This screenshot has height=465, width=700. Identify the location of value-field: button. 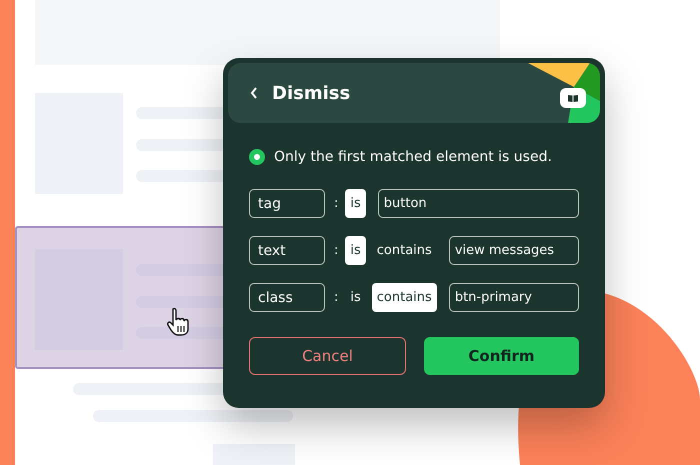
(478, 203).